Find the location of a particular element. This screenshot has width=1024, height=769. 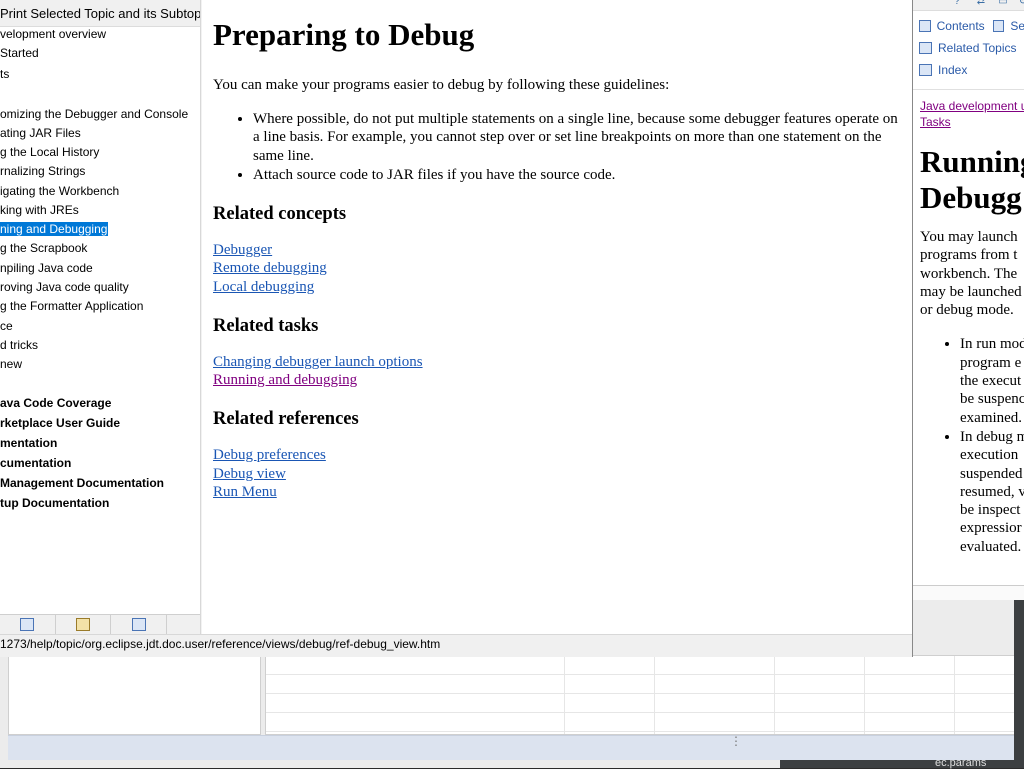

toc-item-label: roving Java code quality is located at coordinates (64, 287).